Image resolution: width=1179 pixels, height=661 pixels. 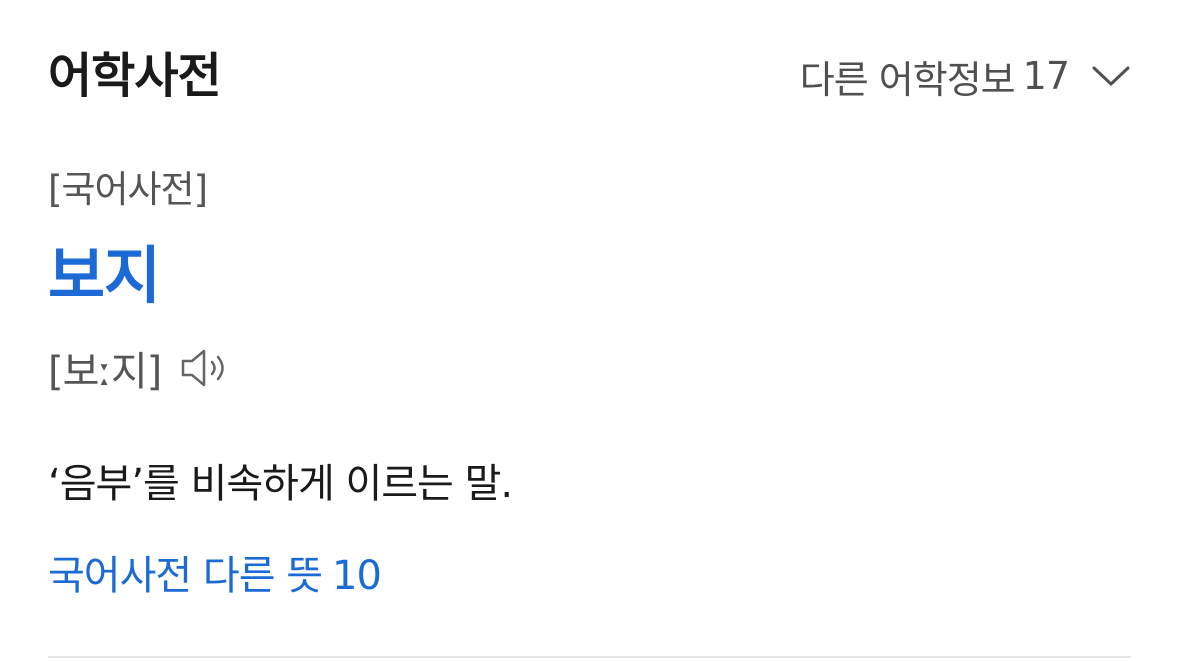 What do you see at coordinates (589, 657) in the screenshot?
I see `divider` at bounding box center [589, 657].